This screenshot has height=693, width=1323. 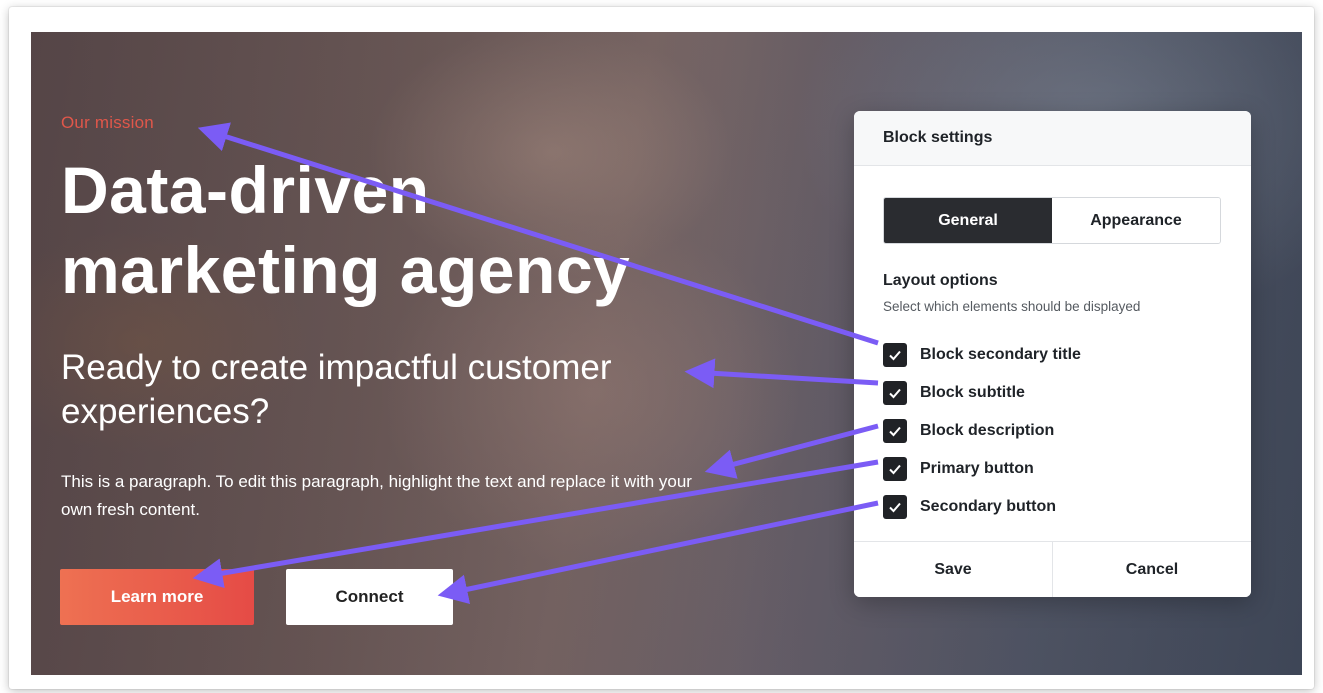 What do you see at coordinates (968, 220) in the screenshot?
I see `tab-general: General` at bounding box center [968, 220].